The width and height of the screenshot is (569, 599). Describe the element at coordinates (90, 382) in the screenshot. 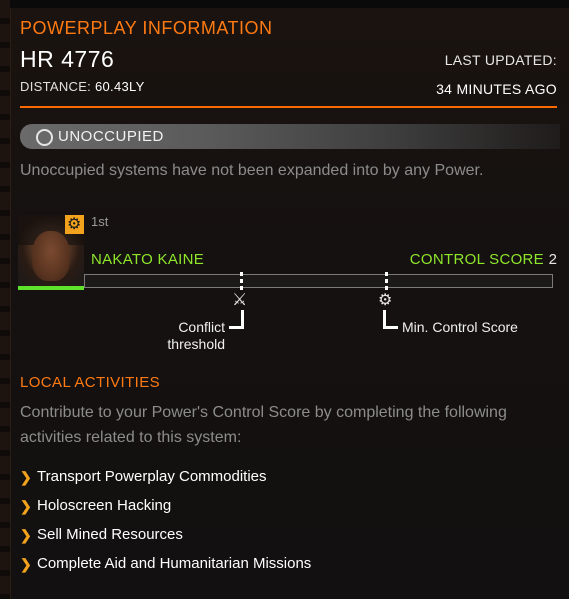

I see `local-activities-title: LOCAL ACTIVITIES` at that location.